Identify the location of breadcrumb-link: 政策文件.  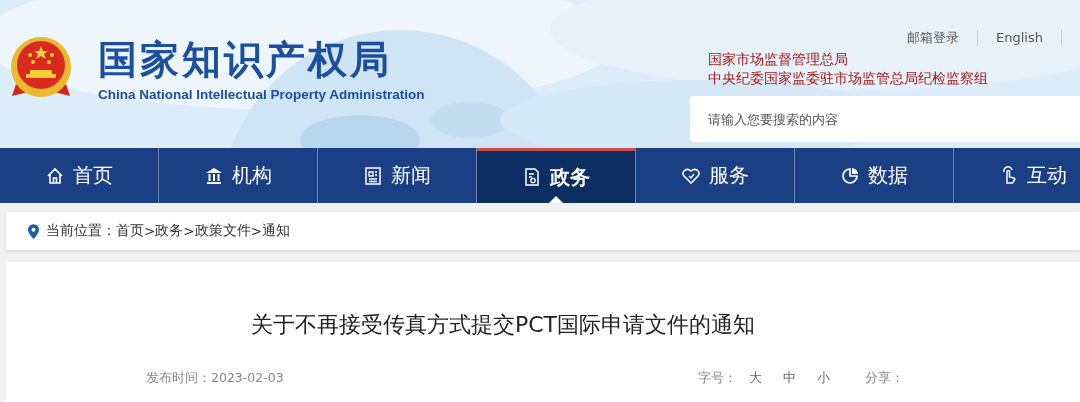
(222, 231).